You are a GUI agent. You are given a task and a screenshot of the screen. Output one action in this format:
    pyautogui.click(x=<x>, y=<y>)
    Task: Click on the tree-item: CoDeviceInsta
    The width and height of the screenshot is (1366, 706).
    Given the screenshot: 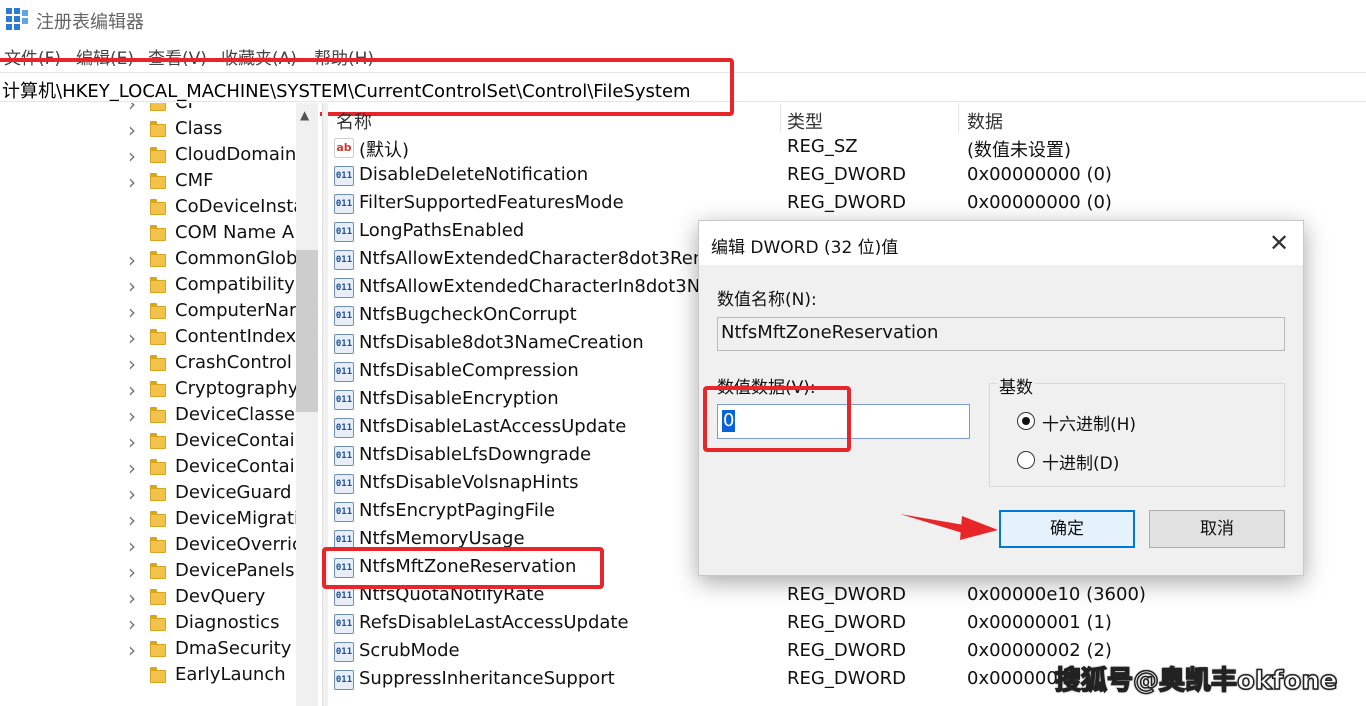 What is the action you would take?
    pyautogui.click(x=152, y=208)
    